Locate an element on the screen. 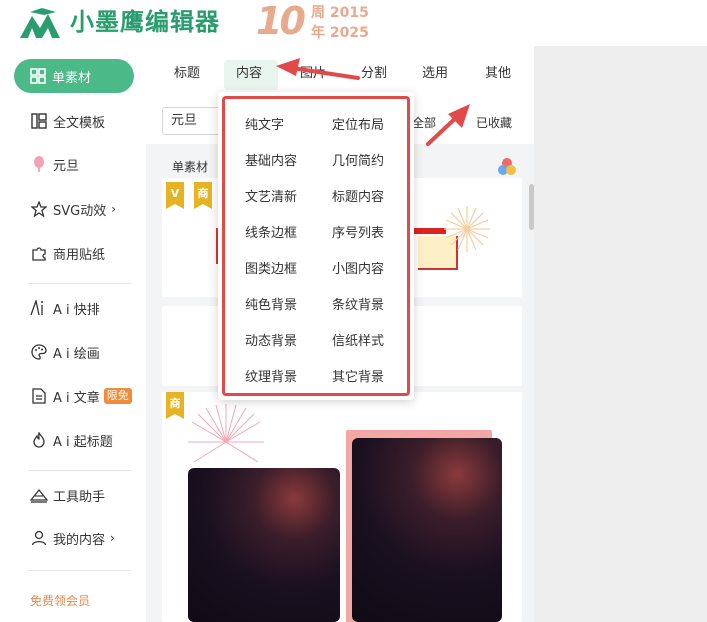 Image resolution: width=707 pixels, height=622 pixels. sidebar-item-label: A i 快排 is located at coordinates (76, 310).